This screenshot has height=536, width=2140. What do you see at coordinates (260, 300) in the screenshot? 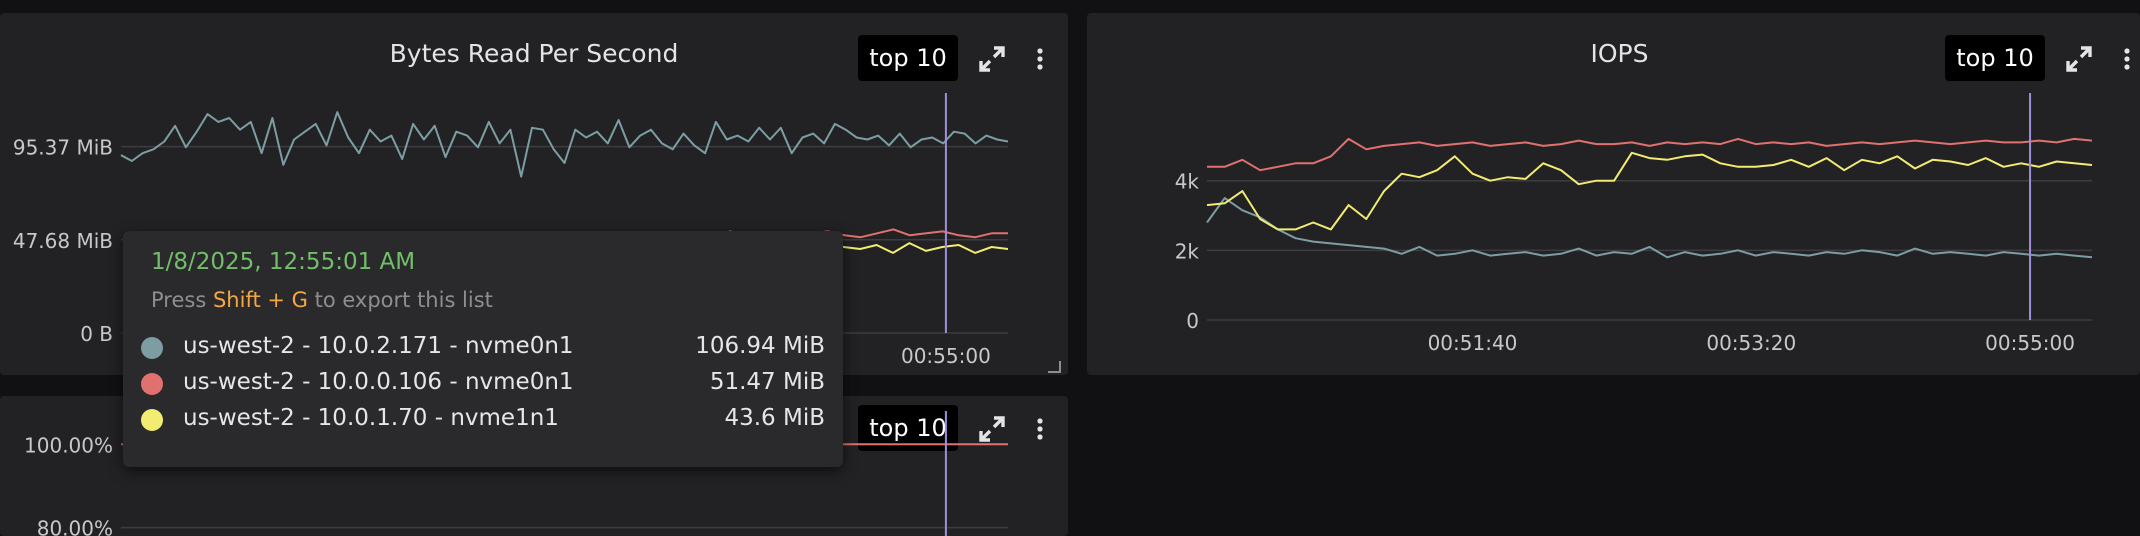
I see `export-shortcut: Shift + G` at bounding box center [260, 300].